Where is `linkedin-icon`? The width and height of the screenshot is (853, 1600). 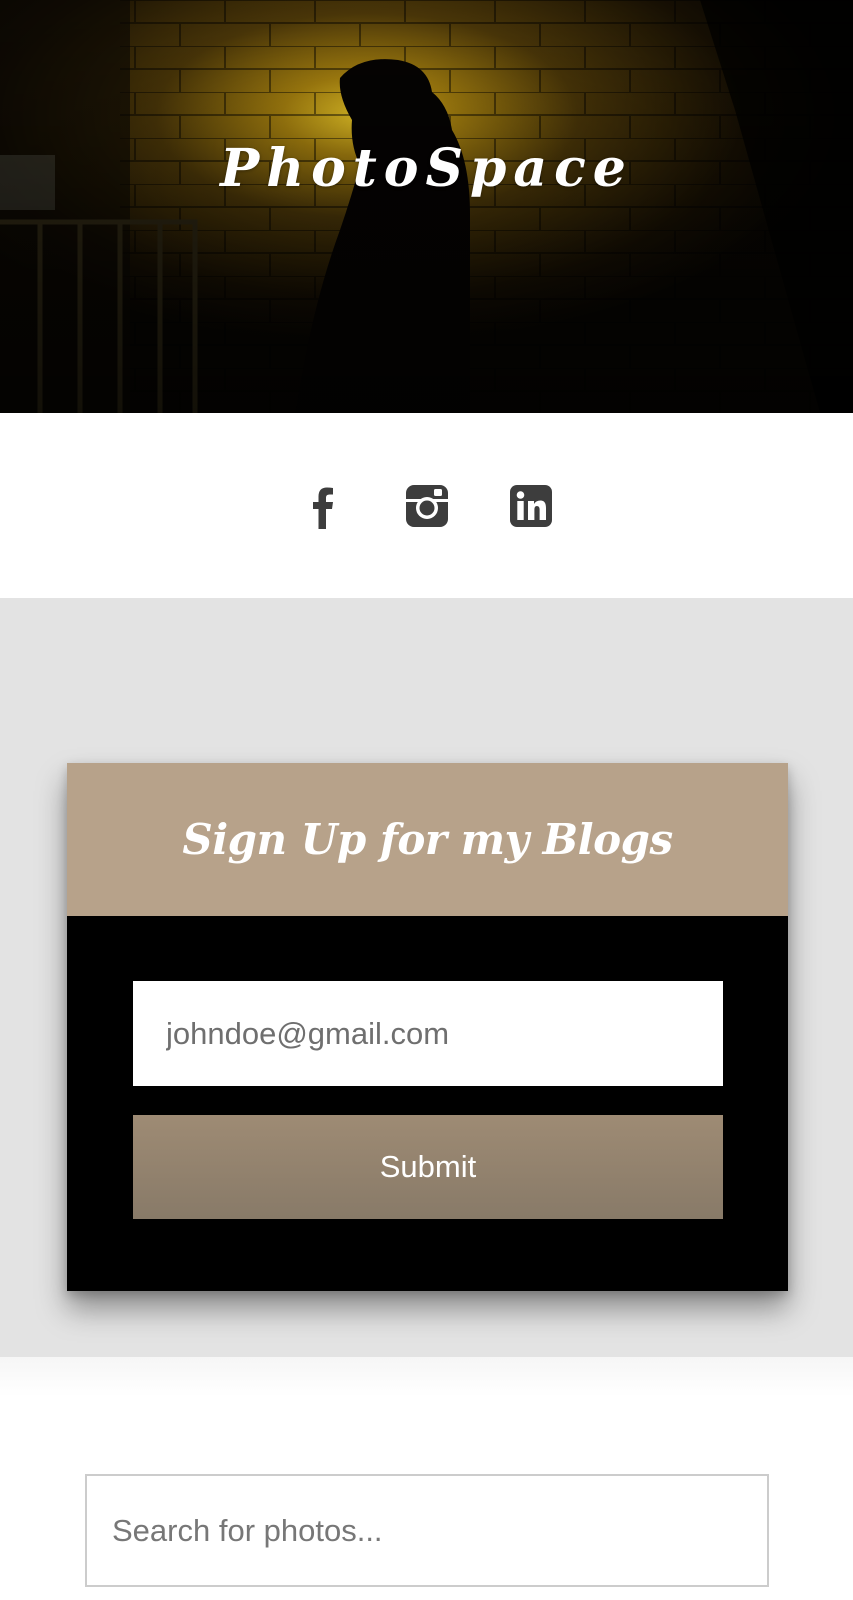
linkedin-icon is located at coordinates (530, 505).